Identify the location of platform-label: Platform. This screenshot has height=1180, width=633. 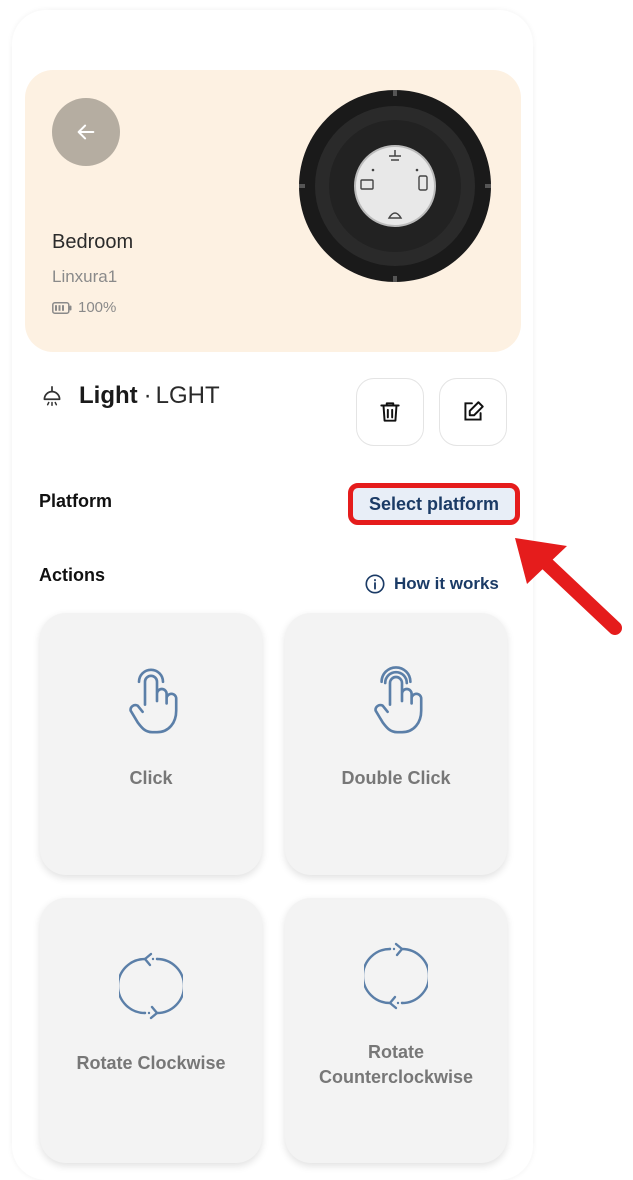
(76, 501).